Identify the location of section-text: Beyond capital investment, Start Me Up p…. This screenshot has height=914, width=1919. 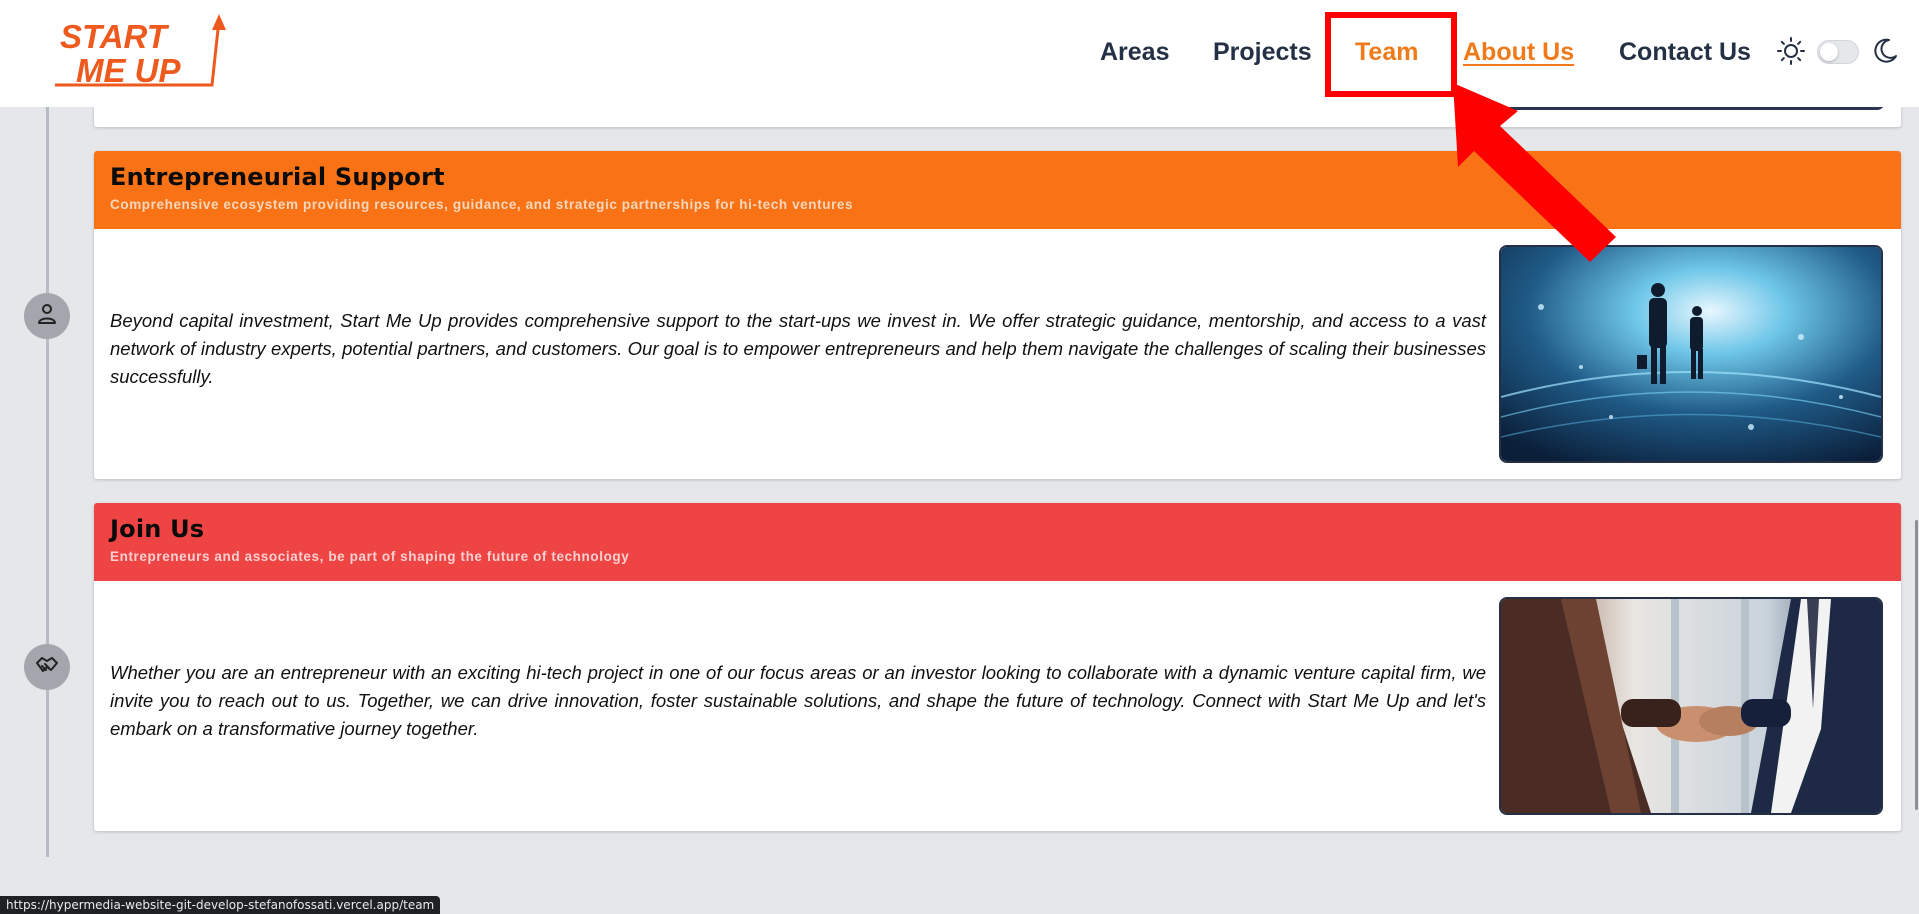
(798, 348).